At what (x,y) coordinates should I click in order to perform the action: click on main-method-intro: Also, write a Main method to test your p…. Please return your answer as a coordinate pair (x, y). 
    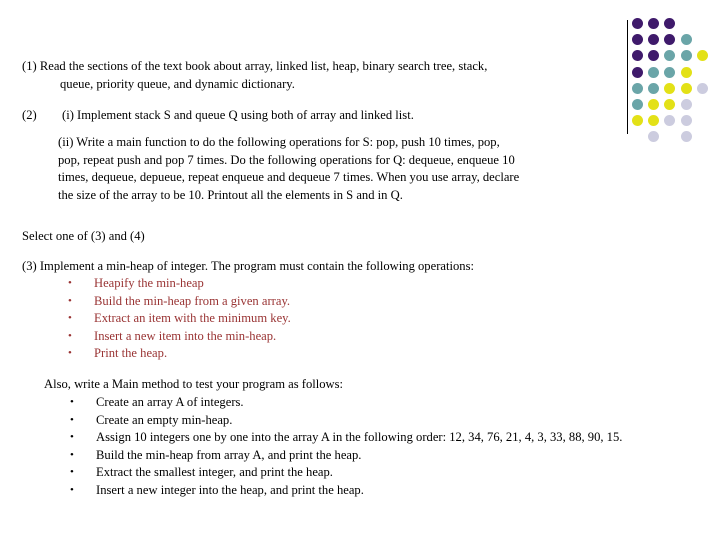
    Looking at the image, I should click on (194, 384).